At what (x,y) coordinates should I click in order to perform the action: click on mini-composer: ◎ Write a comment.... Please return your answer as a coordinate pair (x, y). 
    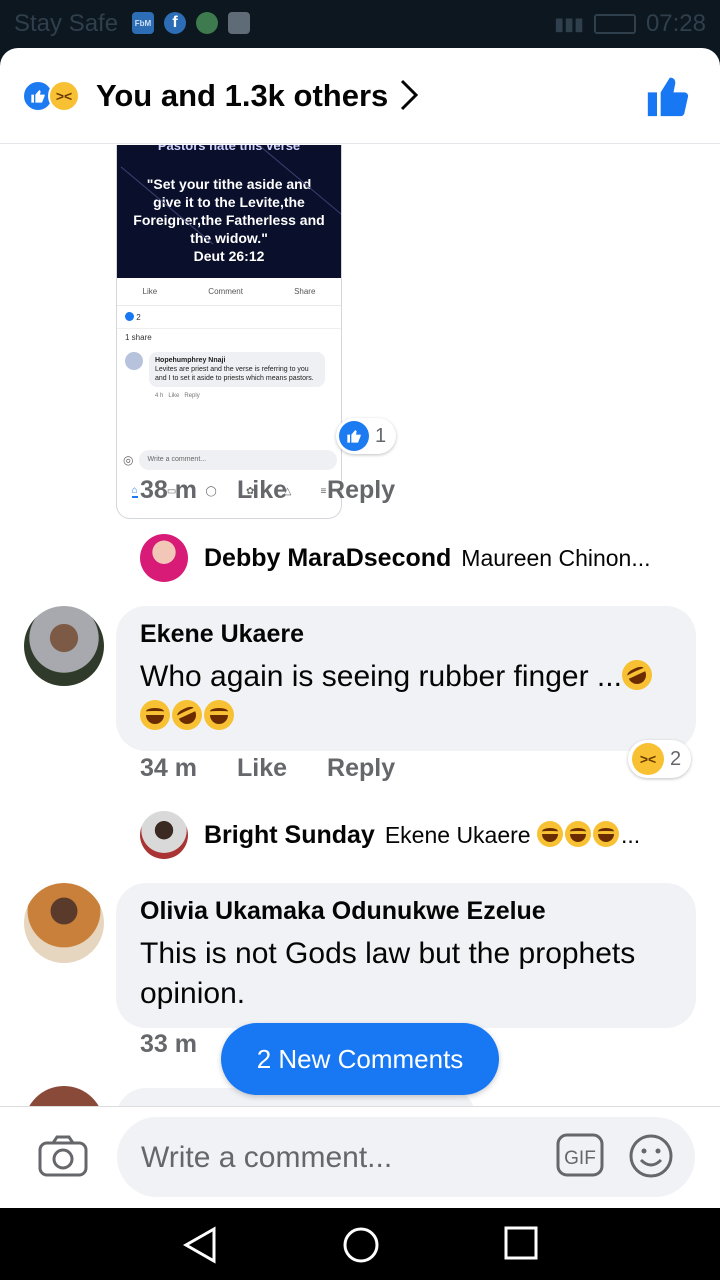
    Looking at the image, I should click on (230, 460).